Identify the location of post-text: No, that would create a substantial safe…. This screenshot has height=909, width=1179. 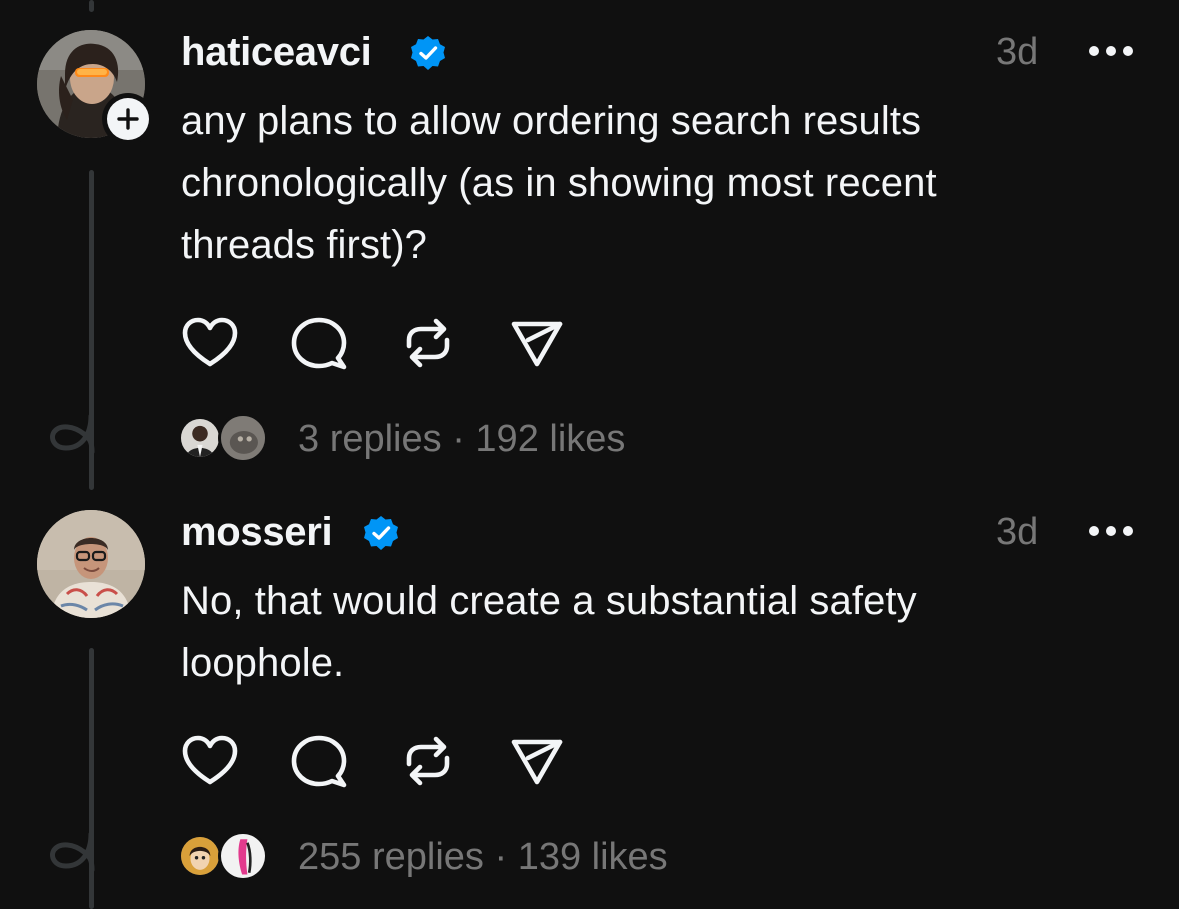
(549, 632).